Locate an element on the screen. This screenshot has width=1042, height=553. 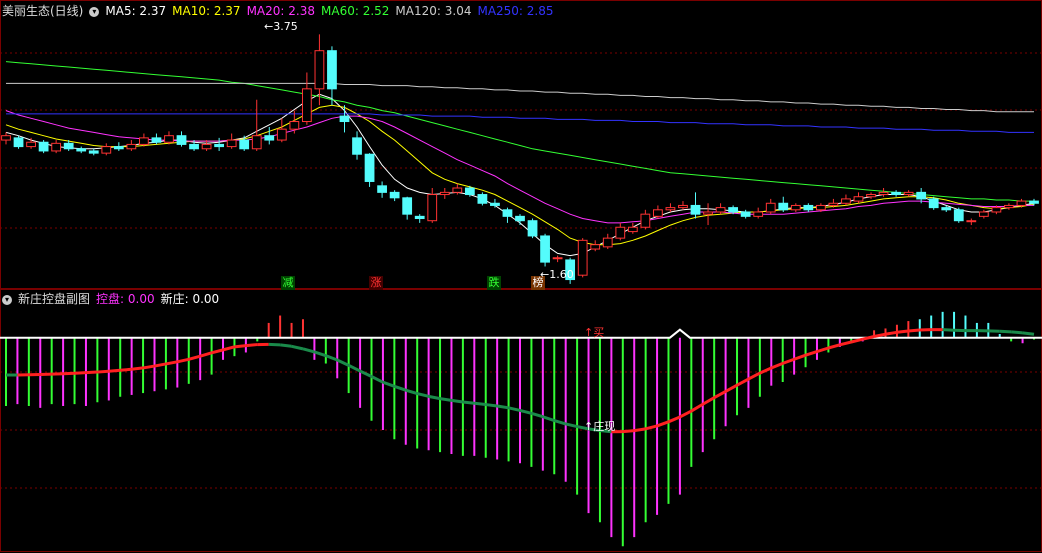
signal-zhang: 涨 is located at coordinates (376, 283).